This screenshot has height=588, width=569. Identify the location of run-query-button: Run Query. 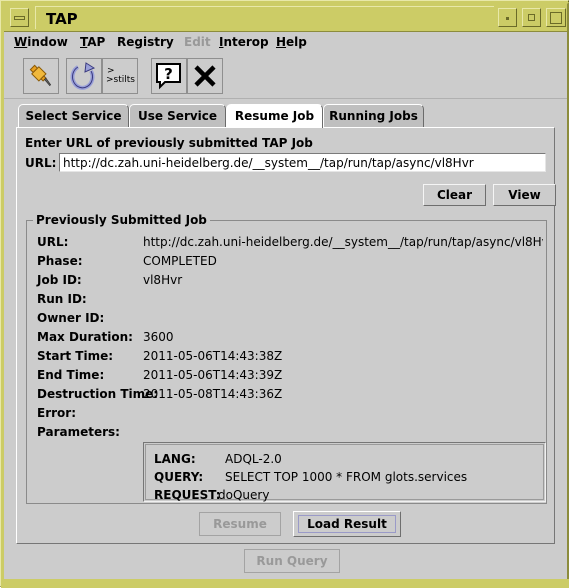
(292, 561).